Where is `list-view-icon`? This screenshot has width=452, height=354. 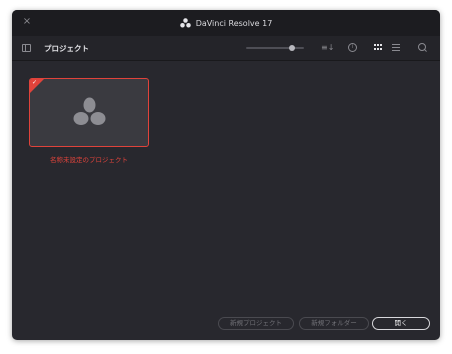
list-view-icon is located at coordinates (396, 47).